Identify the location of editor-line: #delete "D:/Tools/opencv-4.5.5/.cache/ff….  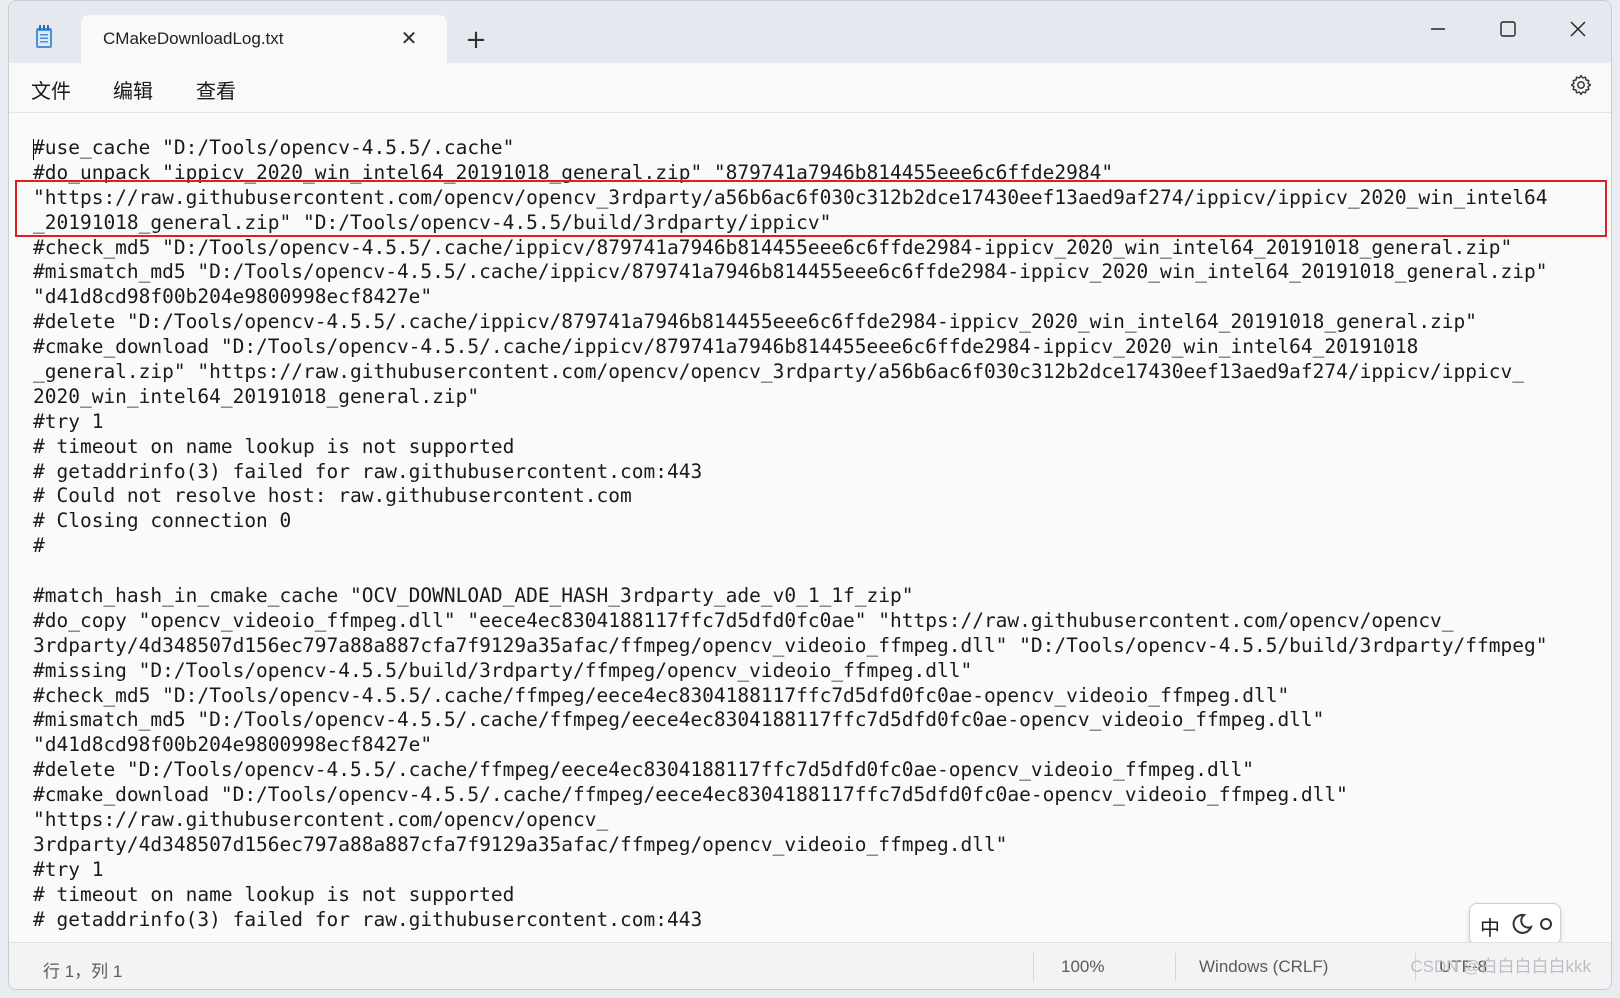
(790, 770).